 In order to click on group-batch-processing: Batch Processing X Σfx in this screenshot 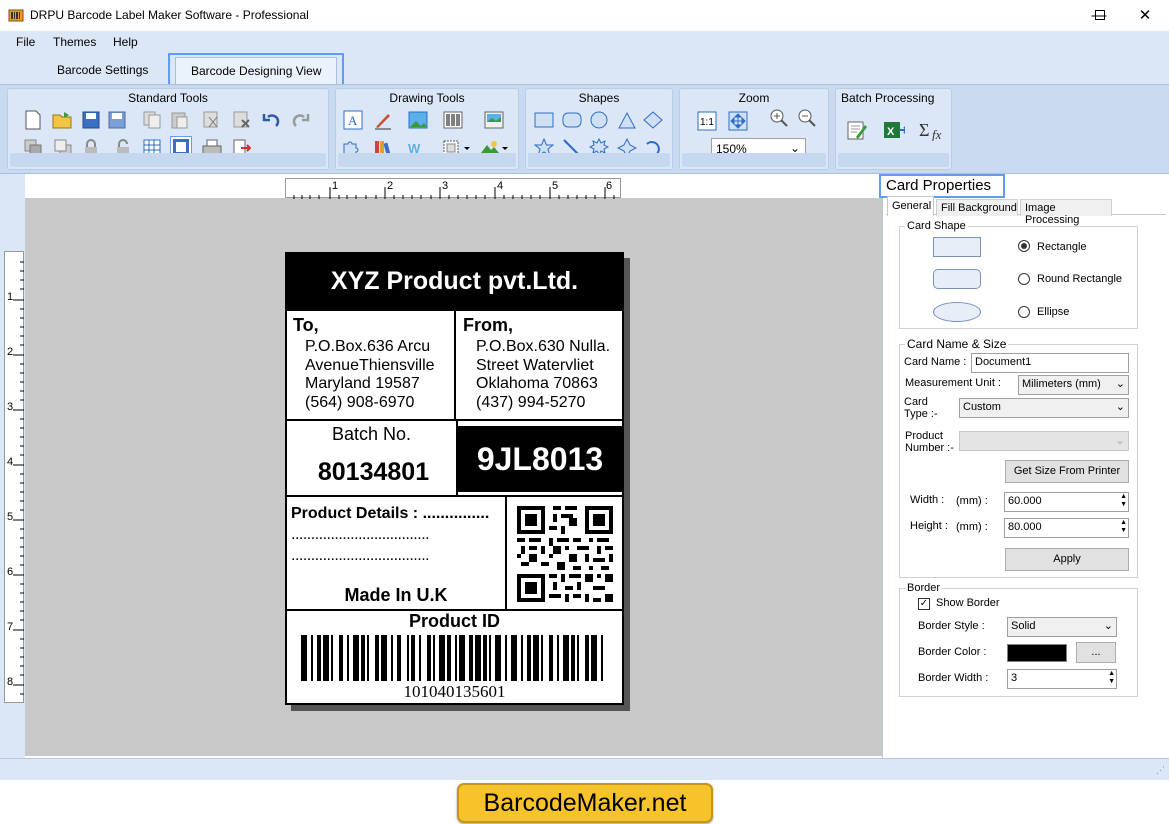, I will do `click(893, 129)`.